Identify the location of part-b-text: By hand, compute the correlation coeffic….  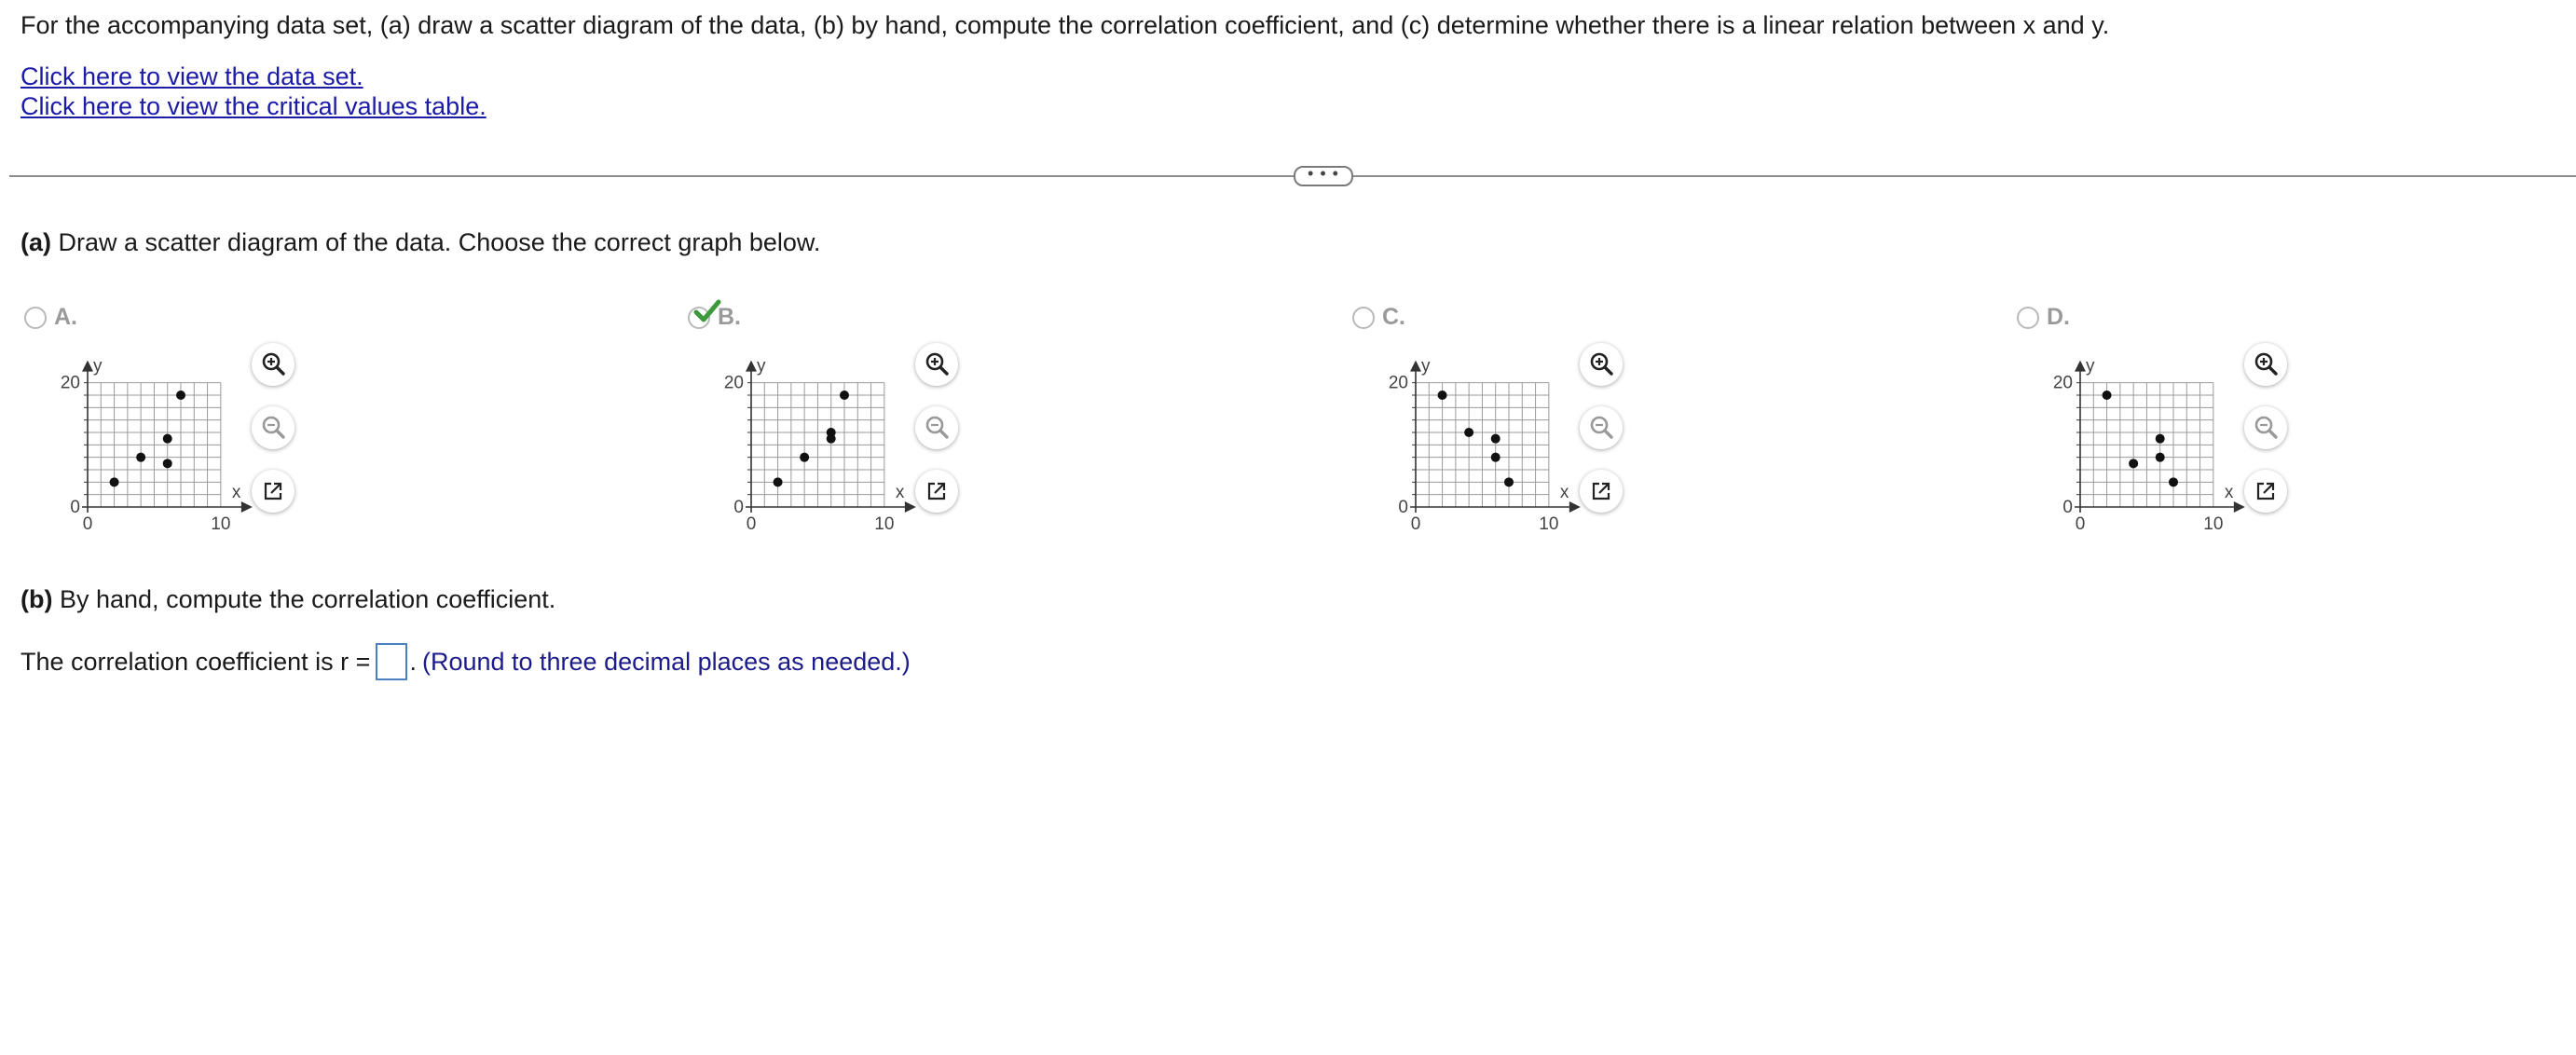
(304, 599).